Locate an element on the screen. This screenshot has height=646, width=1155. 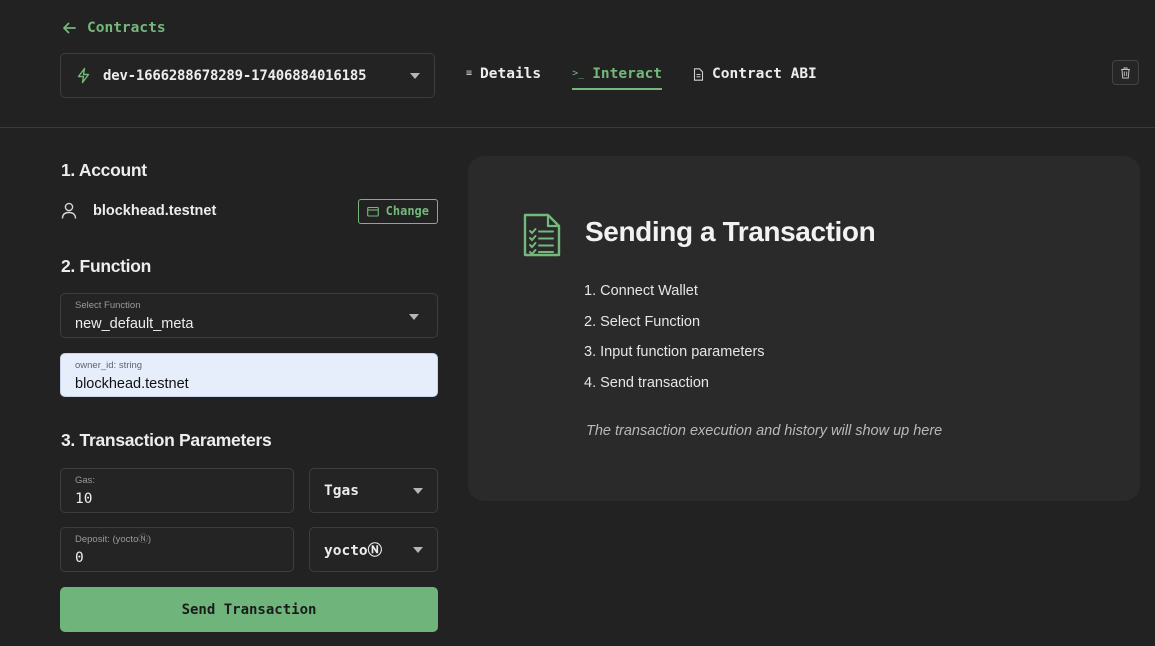
guide-step: 2. Select Function is located at coordinates (642, 321).